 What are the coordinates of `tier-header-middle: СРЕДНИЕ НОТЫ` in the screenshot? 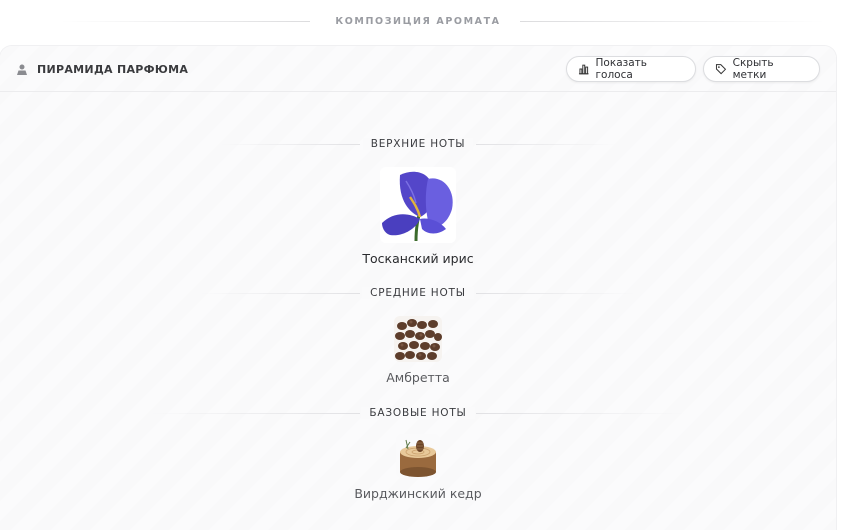 It's located at (418, 294).